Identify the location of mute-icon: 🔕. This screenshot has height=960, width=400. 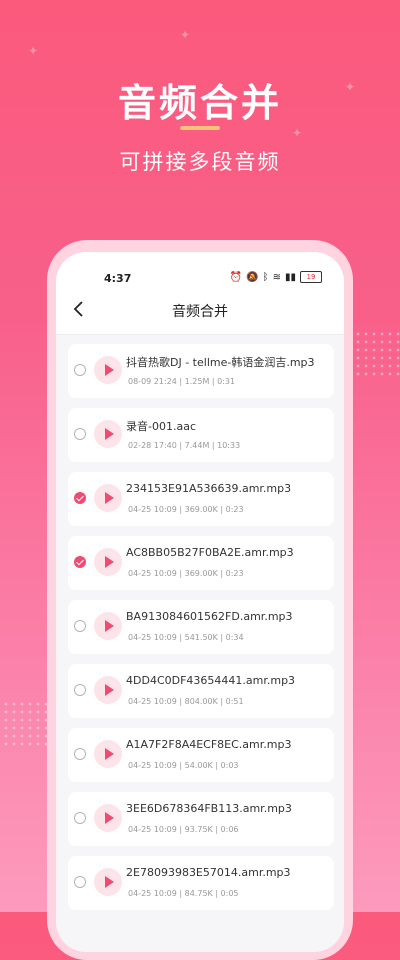
(252, 277).